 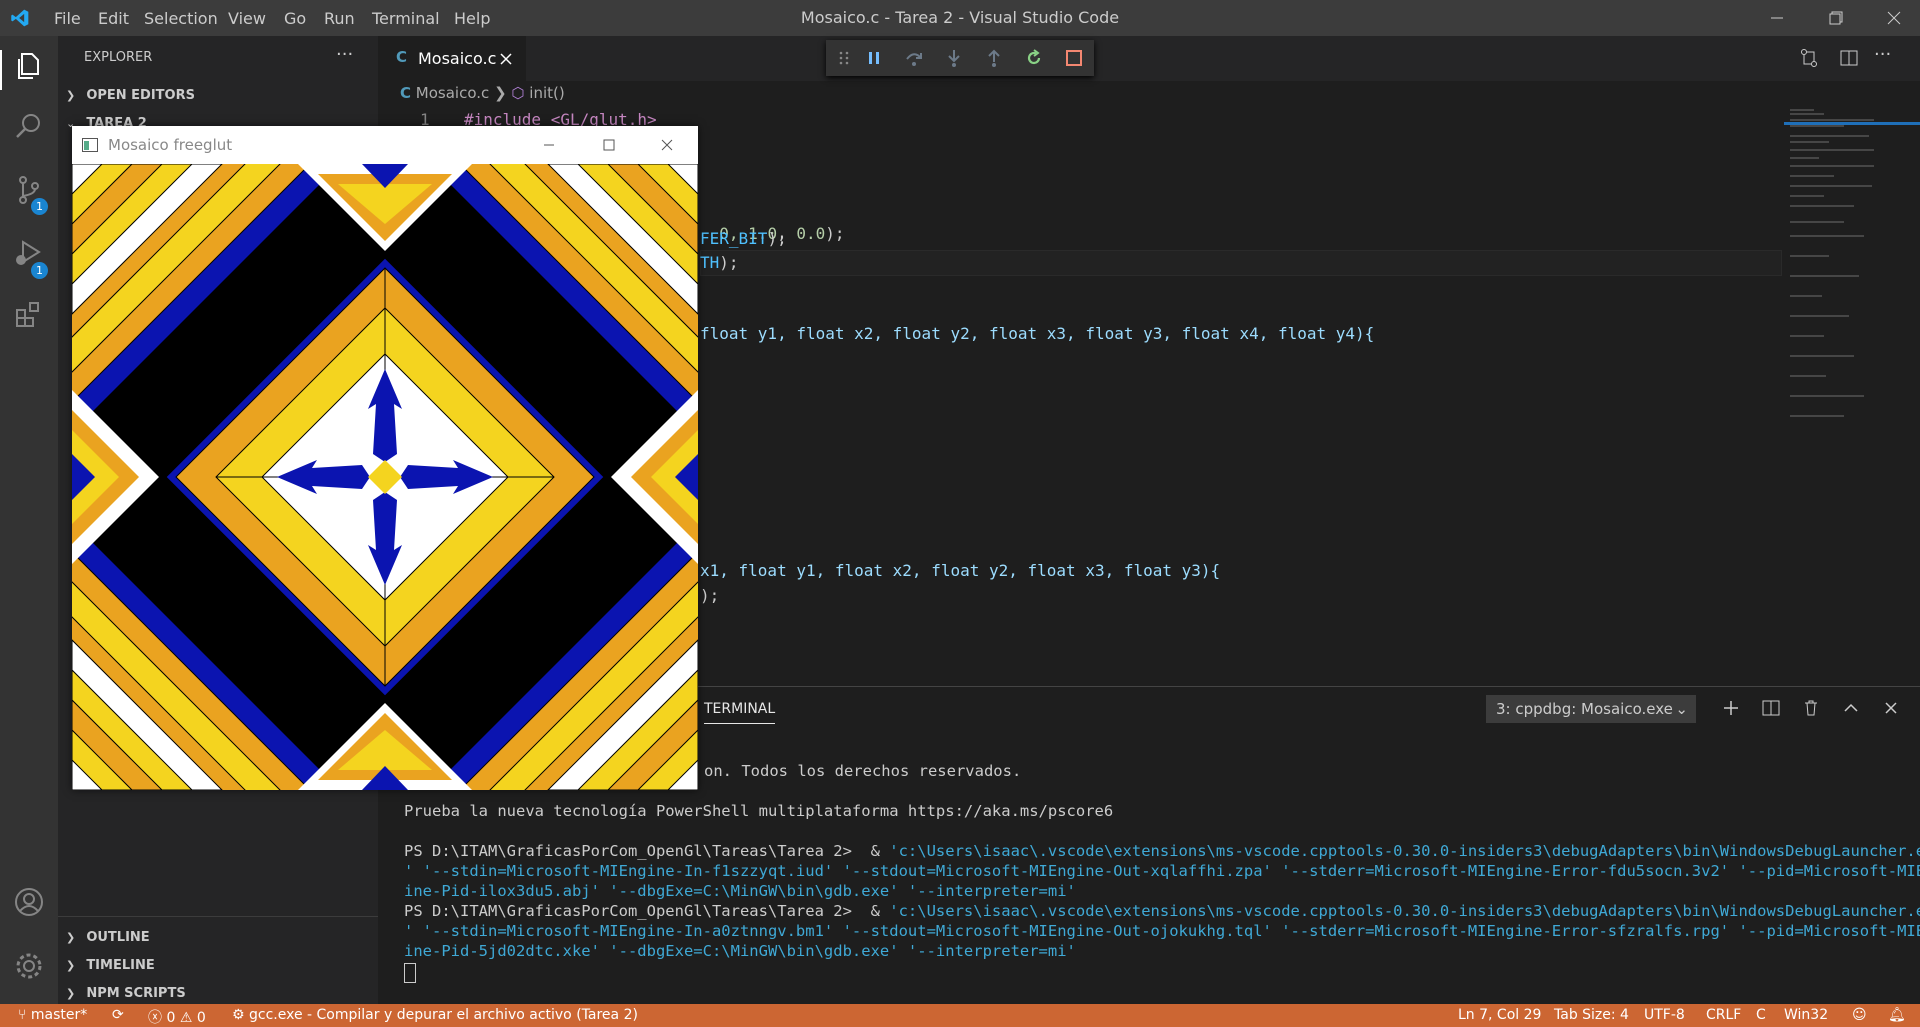 What do you see at coordinates (709, 595) in the screenshot?
I see `code-line-21: );` at bounding box center [709, 595].